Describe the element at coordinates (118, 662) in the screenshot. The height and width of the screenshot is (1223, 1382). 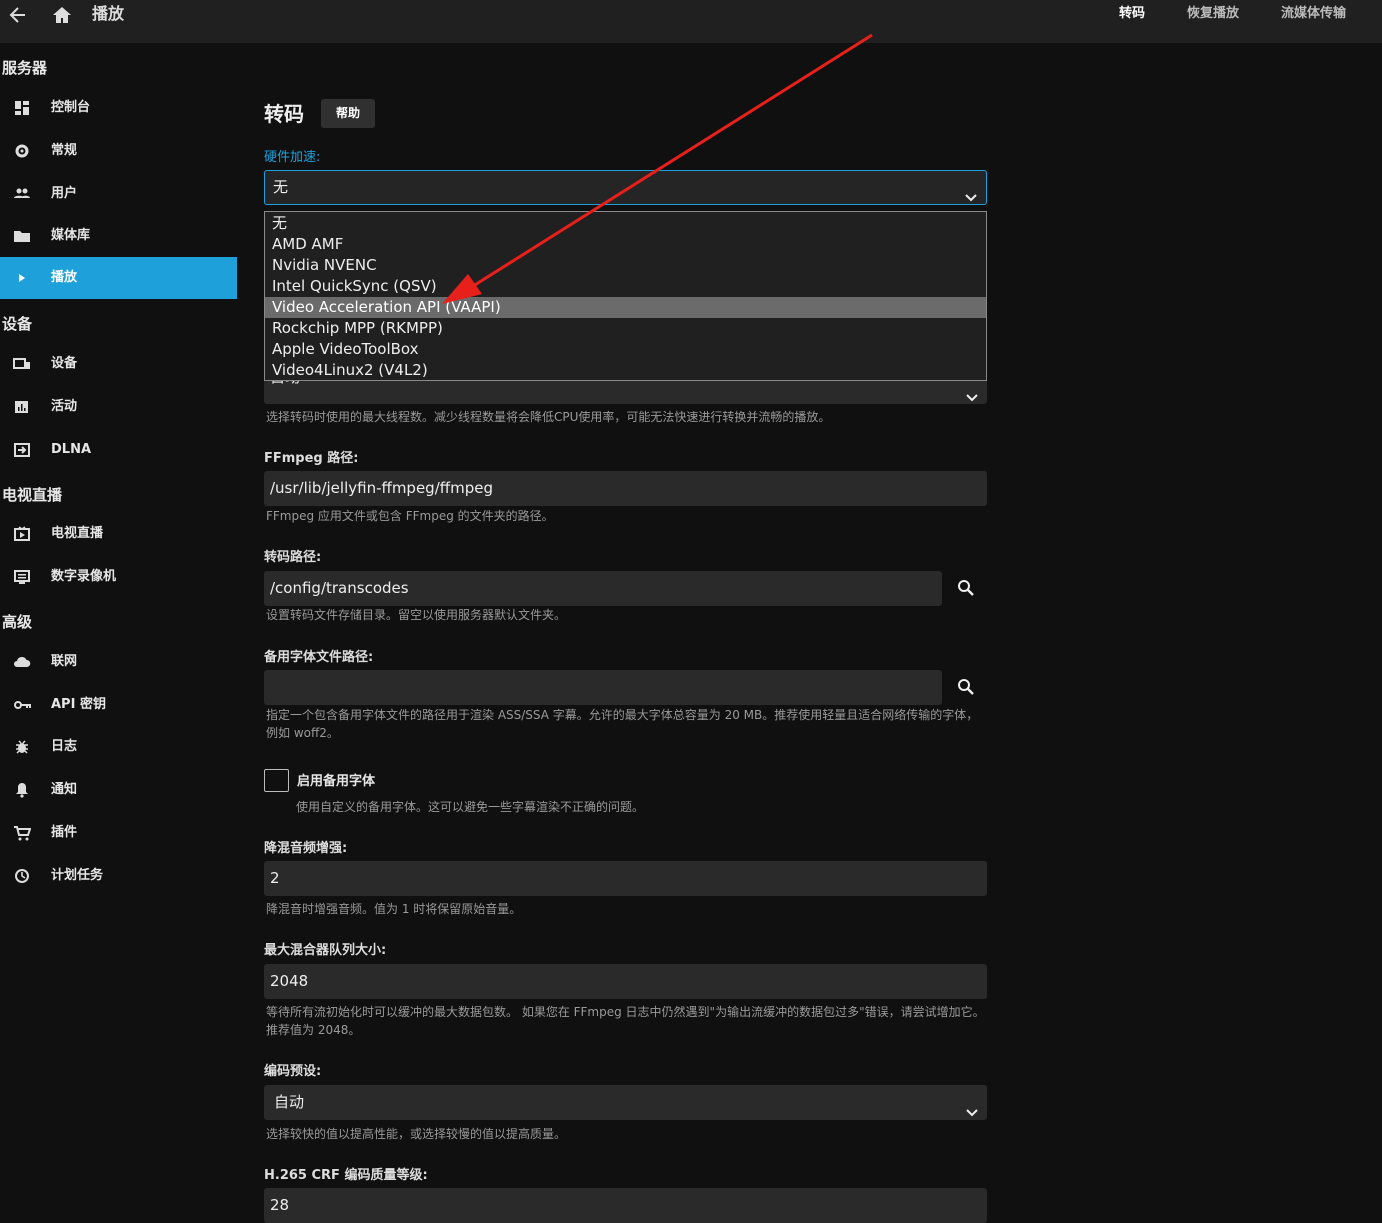
I see `sidebar-item-networking: 联网` at that location.